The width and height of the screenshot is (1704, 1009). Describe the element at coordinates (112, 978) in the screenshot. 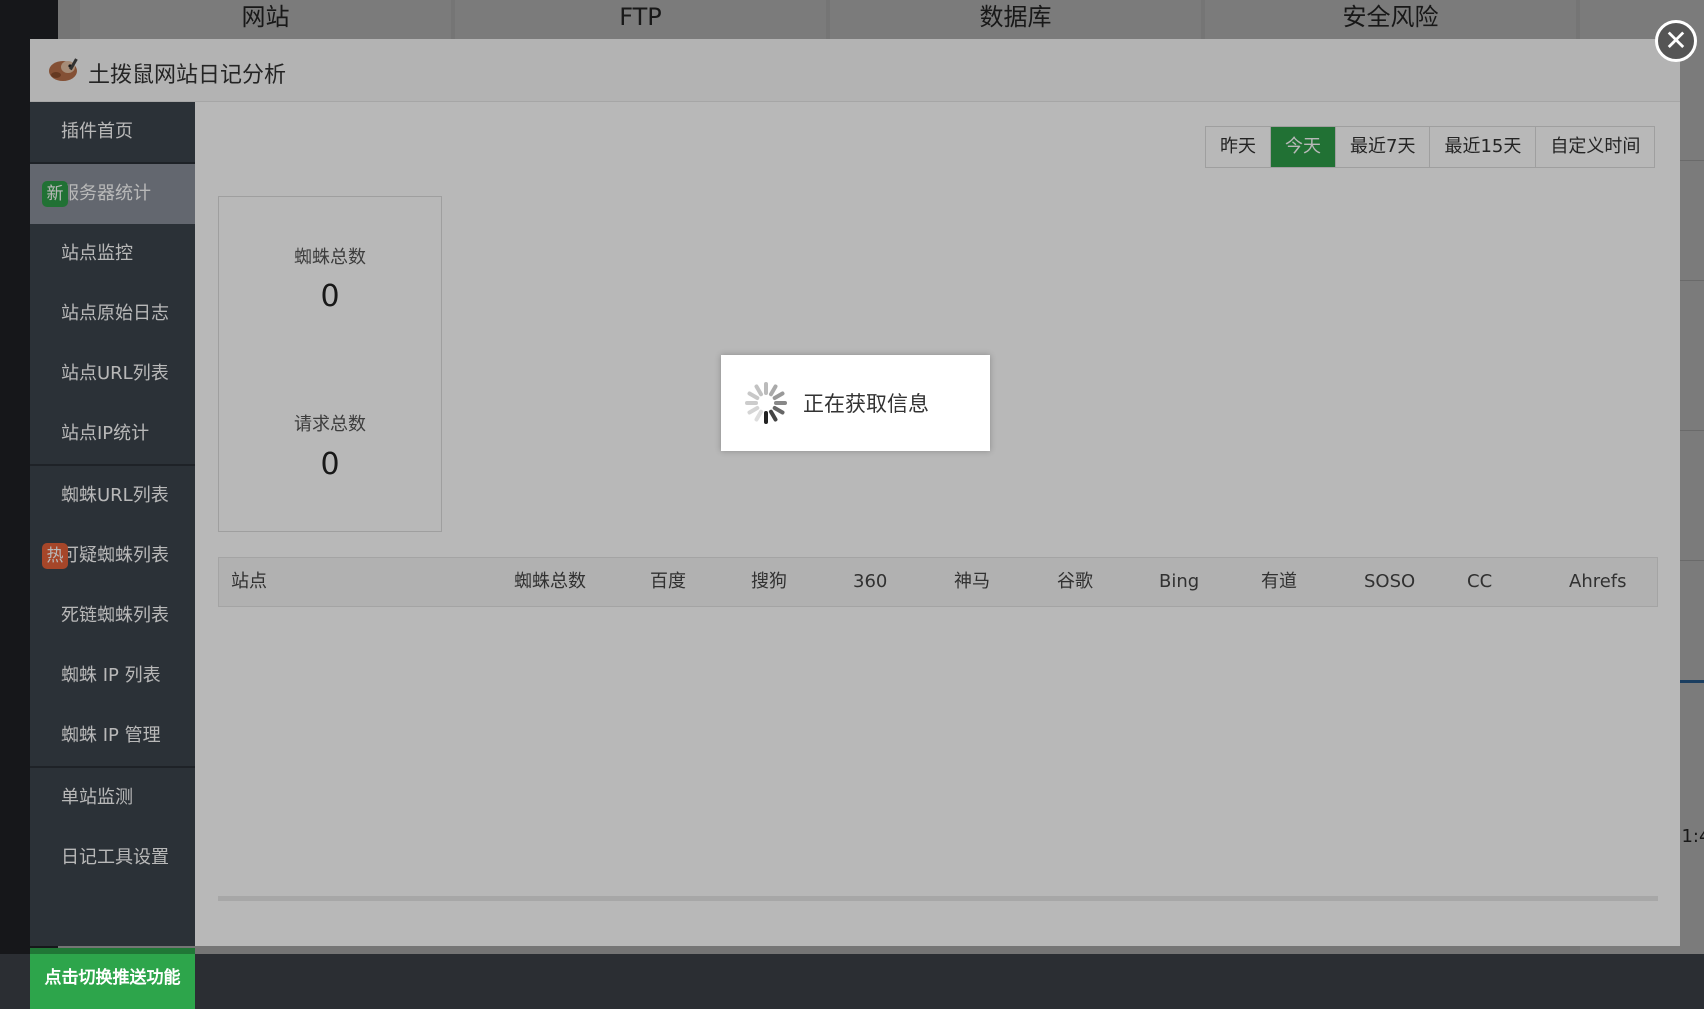

I see `switch-push-function-button: 点击切换推送功能` at that location.